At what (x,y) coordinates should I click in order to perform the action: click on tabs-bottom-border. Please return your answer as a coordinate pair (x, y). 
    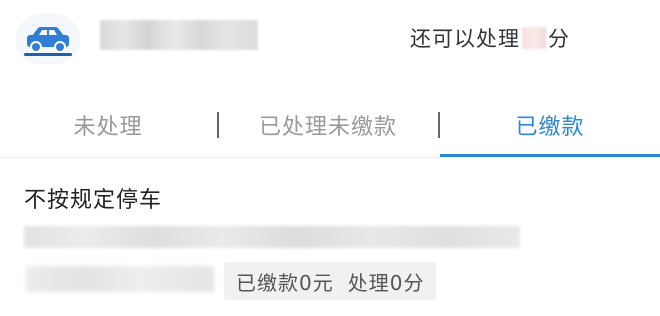
    Looking at the image, I should click on (330, 157).